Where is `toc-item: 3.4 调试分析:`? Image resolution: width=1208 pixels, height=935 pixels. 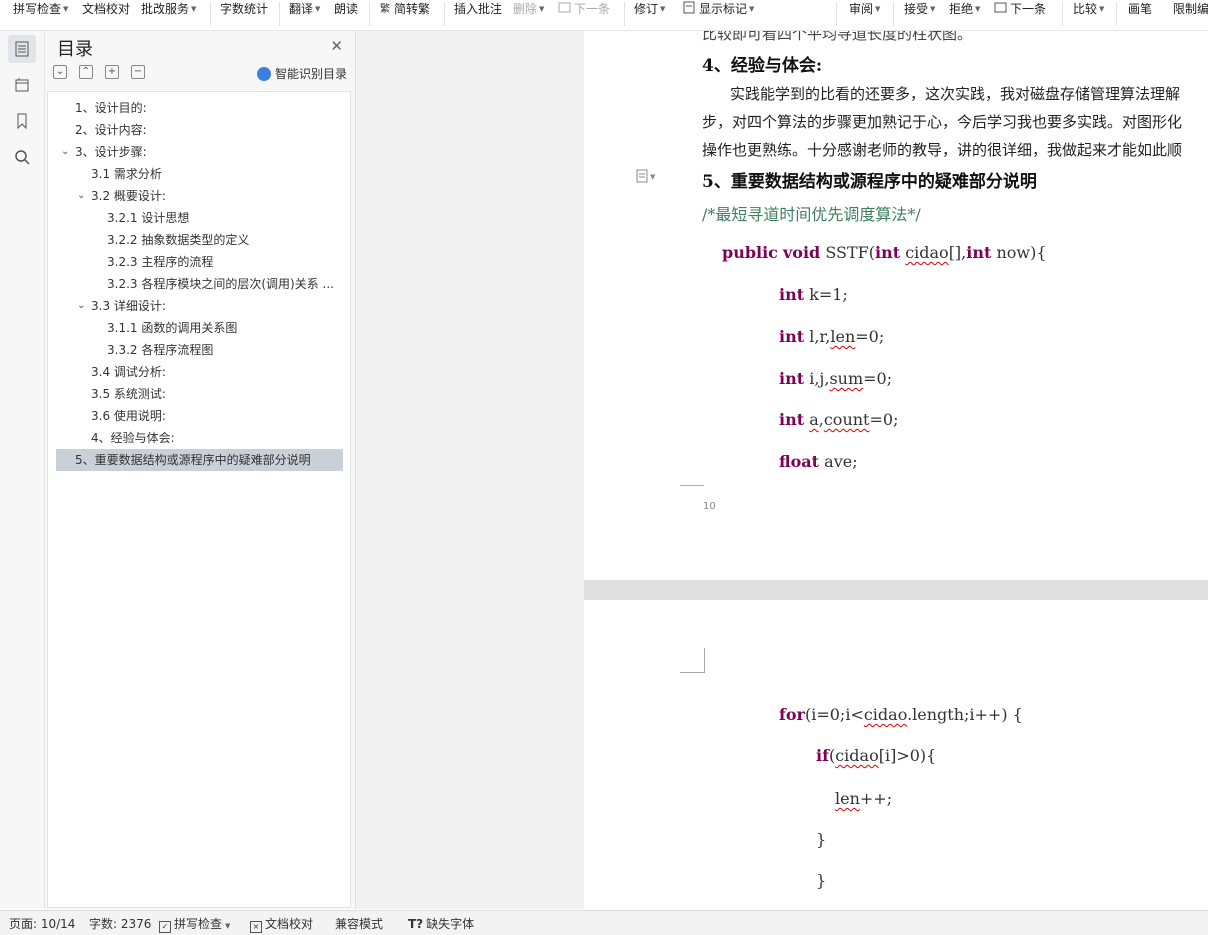
toc-item: 3.4 调试分析: is located at coordinates (198, 372).